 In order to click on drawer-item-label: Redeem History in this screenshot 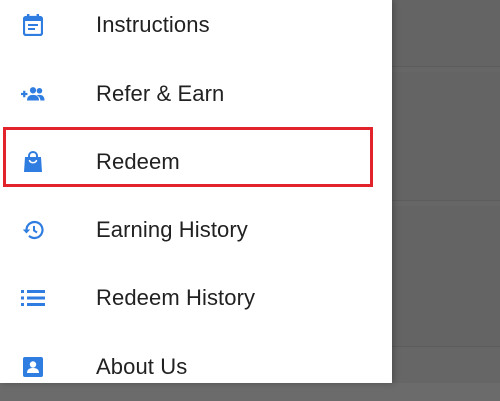, I will do `click(176, 297)`.